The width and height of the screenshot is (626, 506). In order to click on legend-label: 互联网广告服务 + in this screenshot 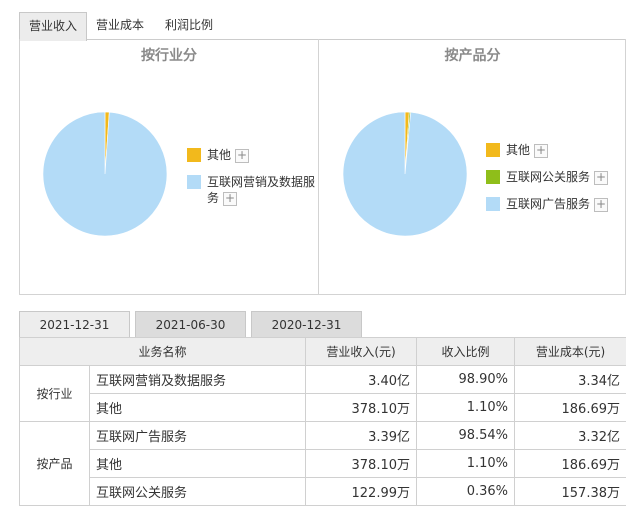, I will do `click(557, 204)`.